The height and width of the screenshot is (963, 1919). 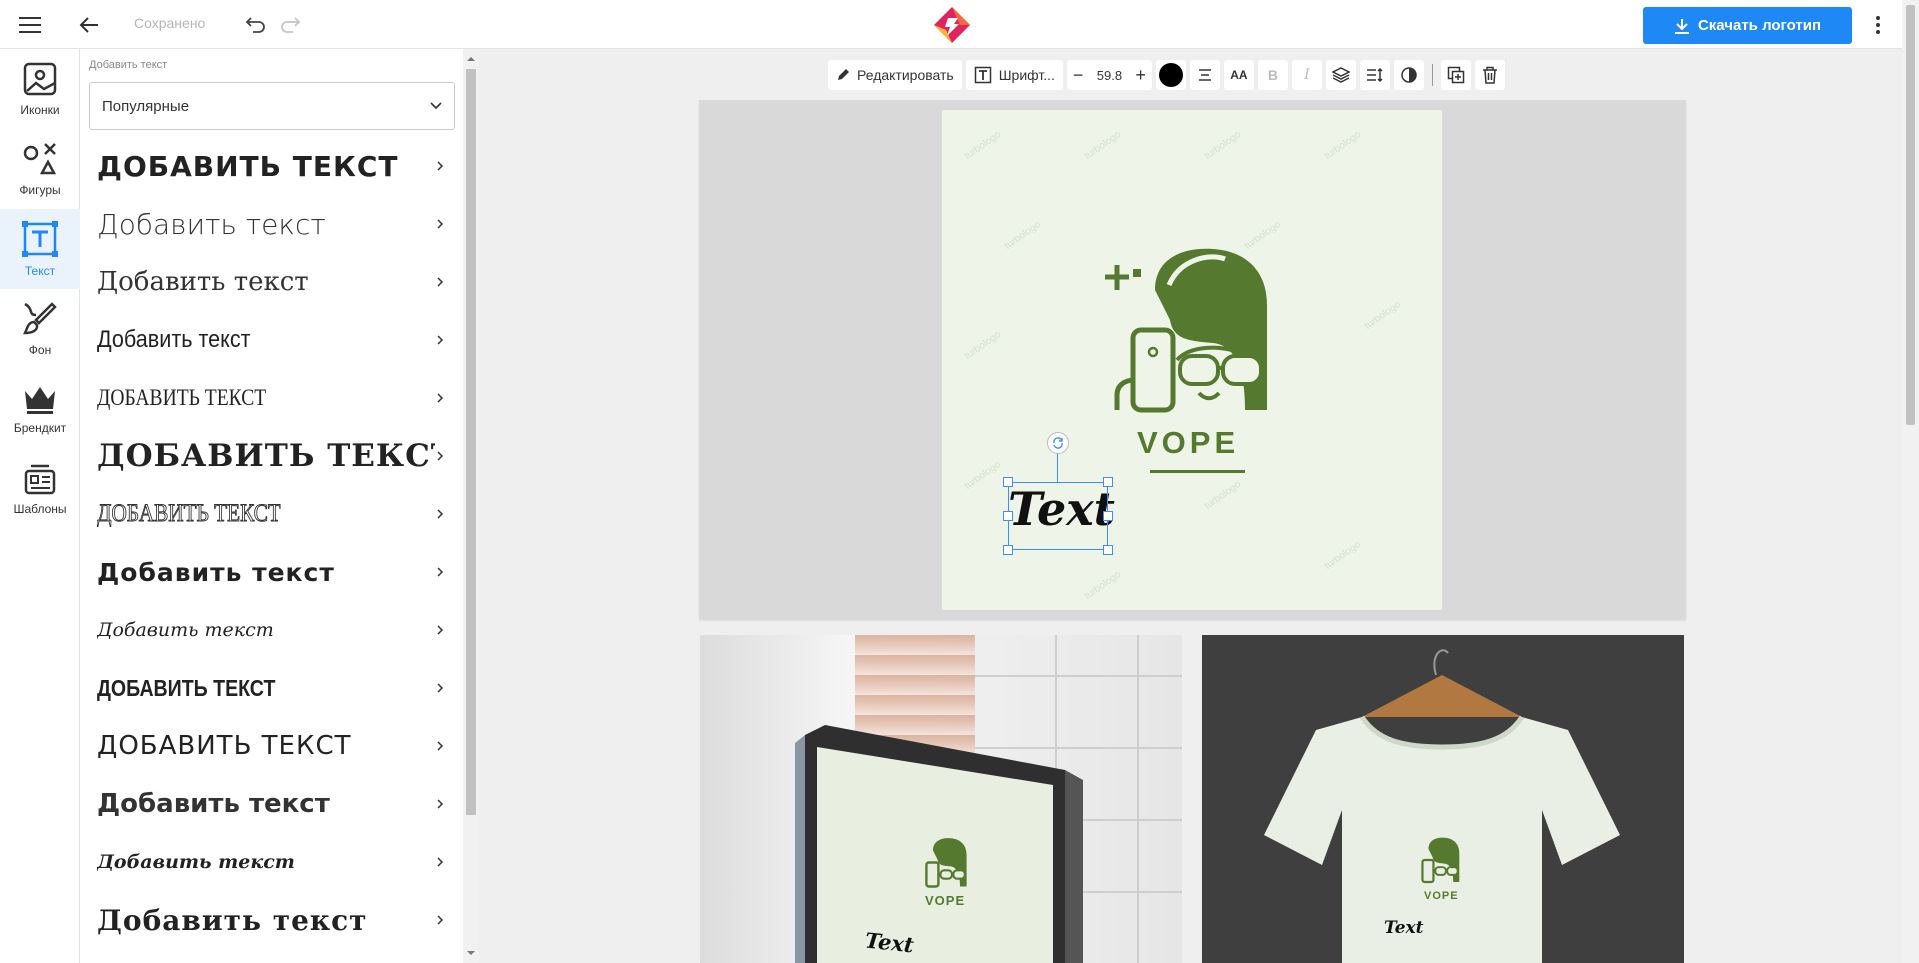 What do you see at coordinates (1195, 330) in the screenshot?
I see `logo-mark-icon` at bounding box center [1195, 330].